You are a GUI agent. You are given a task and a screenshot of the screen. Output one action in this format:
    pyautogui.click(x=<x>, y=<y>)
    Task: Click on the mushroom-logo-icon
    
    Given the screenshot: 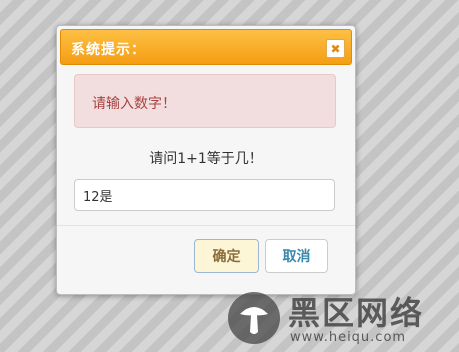 What is the action you would take?
    pyautogui.click(x=254, y=318)
    